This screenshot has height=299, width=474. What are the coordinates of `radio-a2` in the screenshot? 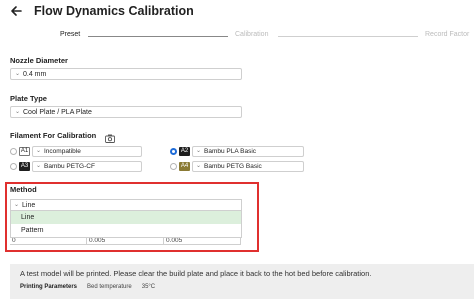 It's located at (173, 151).